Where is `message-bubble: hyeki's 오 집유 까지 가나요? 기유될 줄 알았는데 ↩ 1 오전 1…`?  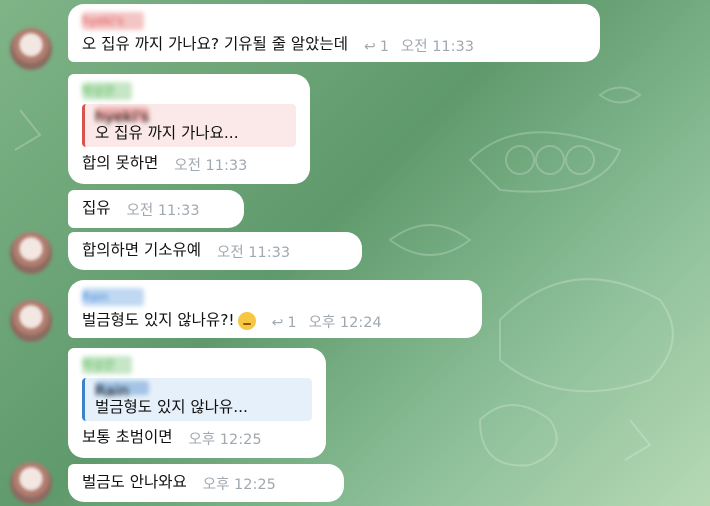
message-bubble: hyeki's 오 집유 까지 가나요? 기유될 줄 알았는데 ↩ 1 오전 1… is located at coordinates (334, 33).